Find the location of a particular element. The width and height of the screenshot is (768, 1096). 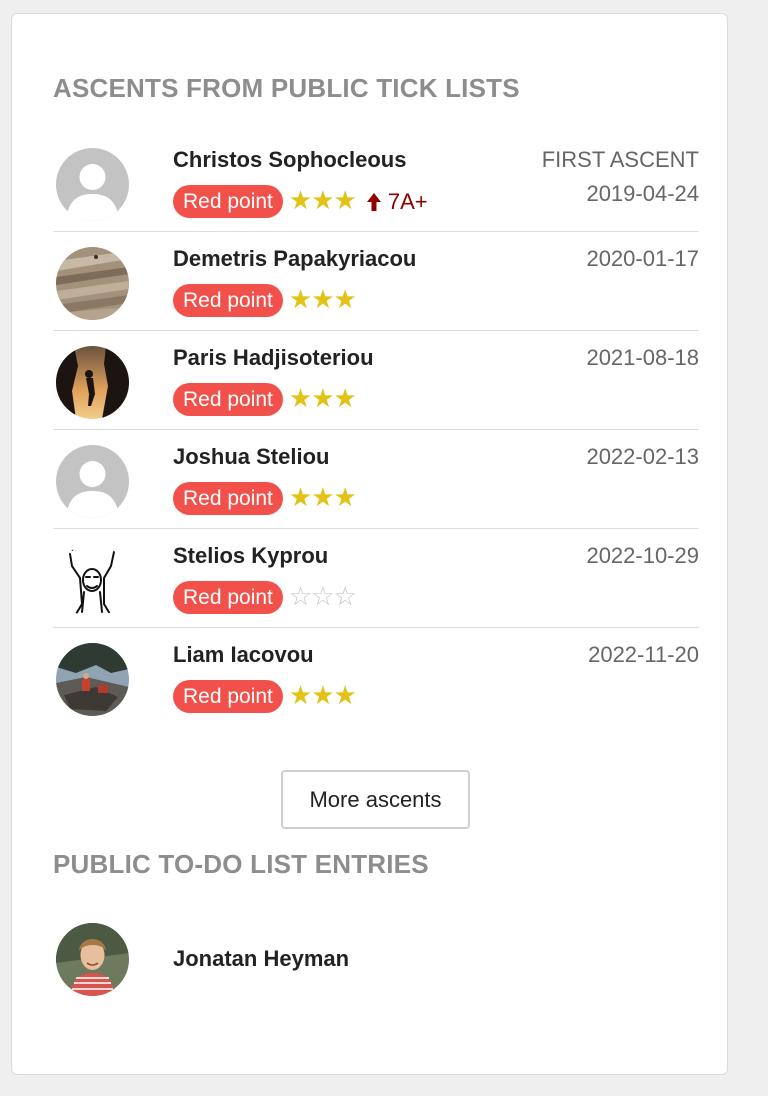

drawing-avatar is located at coordinates (92, 580).